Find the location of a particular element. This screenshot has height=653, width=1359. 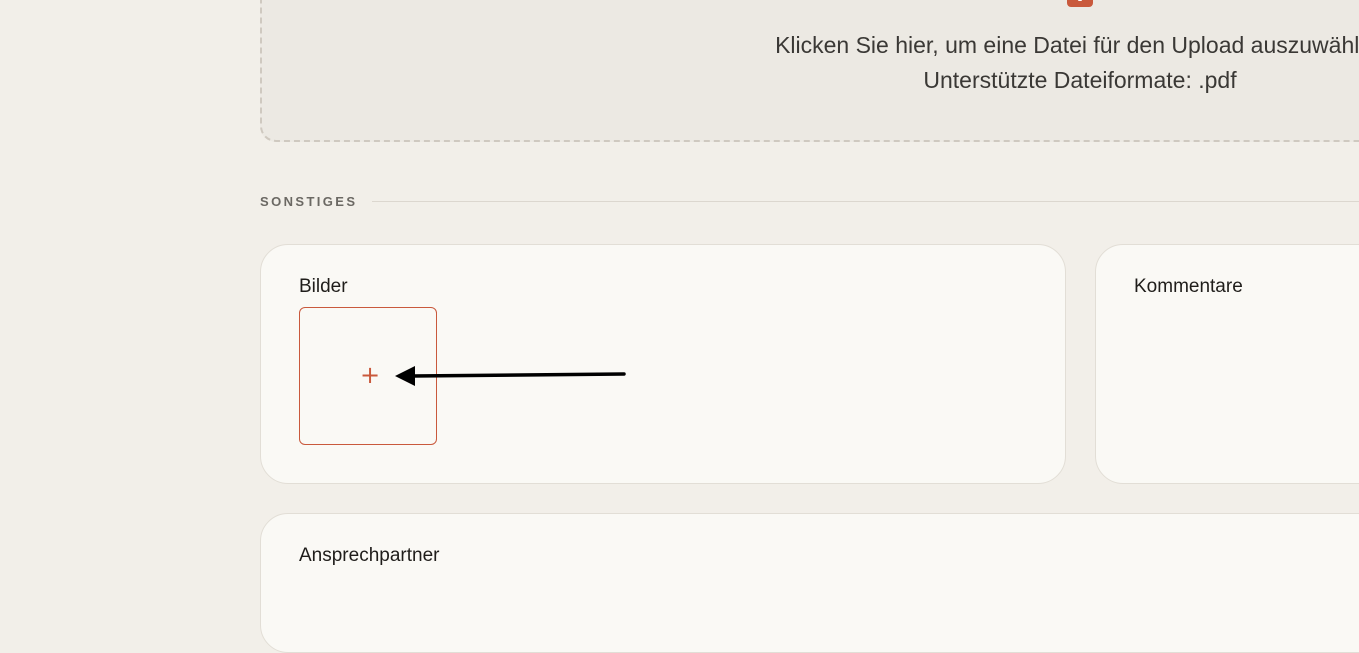

section-divider is located at coordinates (865, 201).